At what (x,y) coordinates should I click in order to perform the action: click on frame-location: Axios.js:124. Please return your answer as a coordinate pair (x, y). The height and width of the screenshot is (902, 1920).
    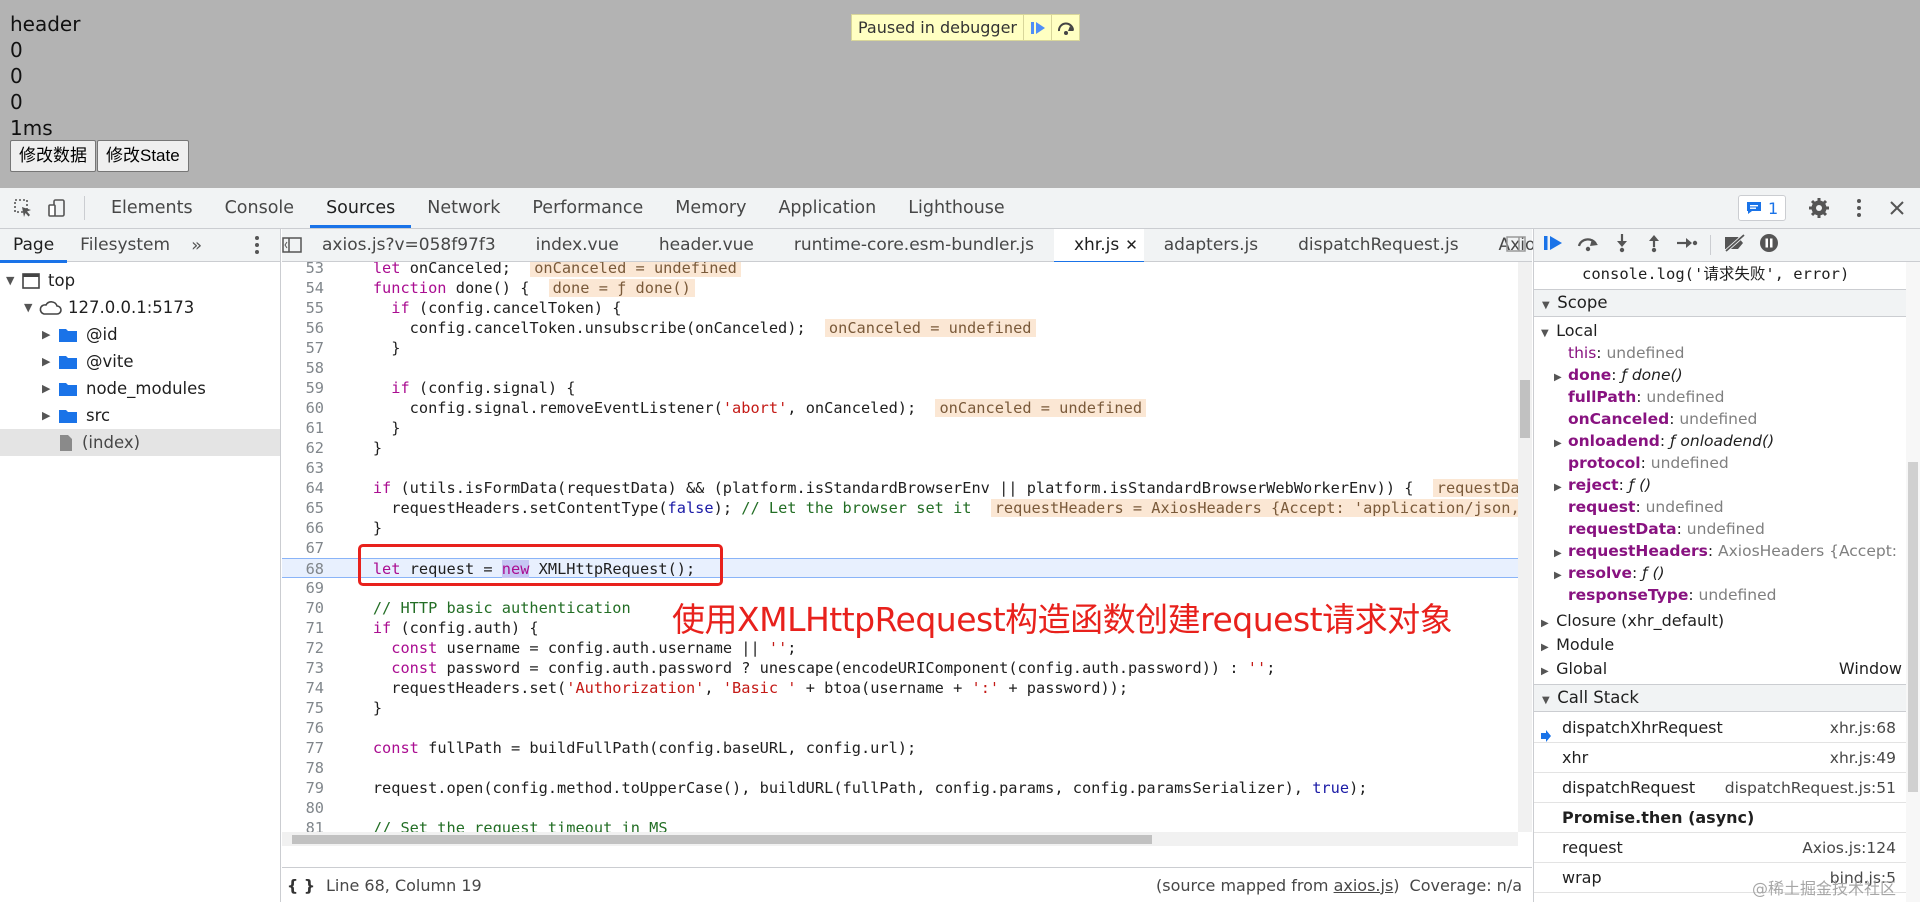
    Looking at the image, I should click on (1849, 848).